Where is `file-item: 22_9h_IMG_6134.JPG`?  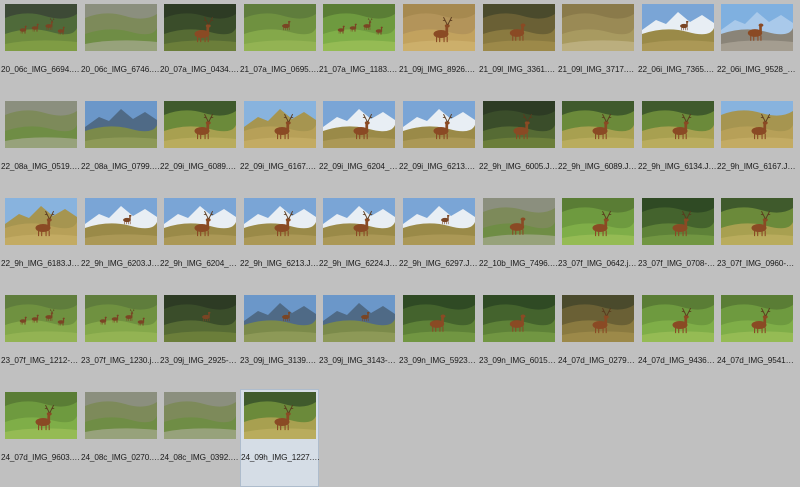
file-item: 22_9h_IMG_6134.JPG is located at coordinates (677, 147).